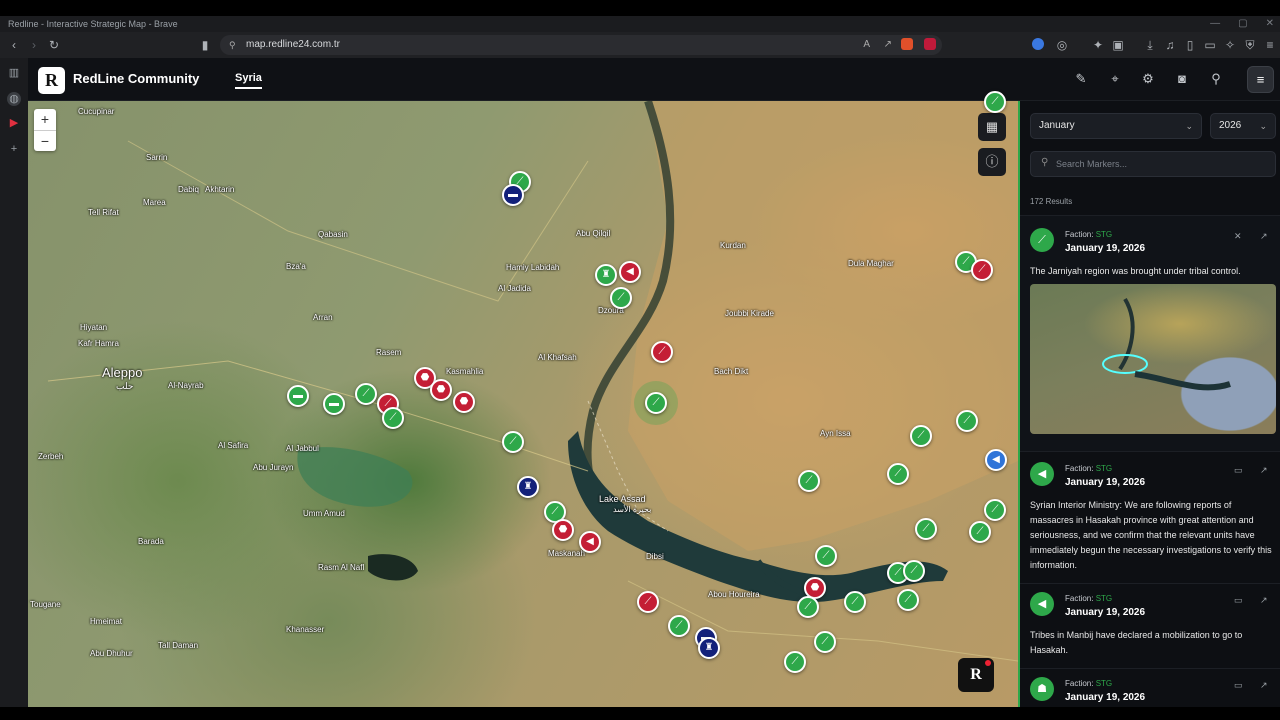 Image resolution: width=1280 pixels, height=720 pixels. I want to click on media-icon: ♫, so click(1170, 45).